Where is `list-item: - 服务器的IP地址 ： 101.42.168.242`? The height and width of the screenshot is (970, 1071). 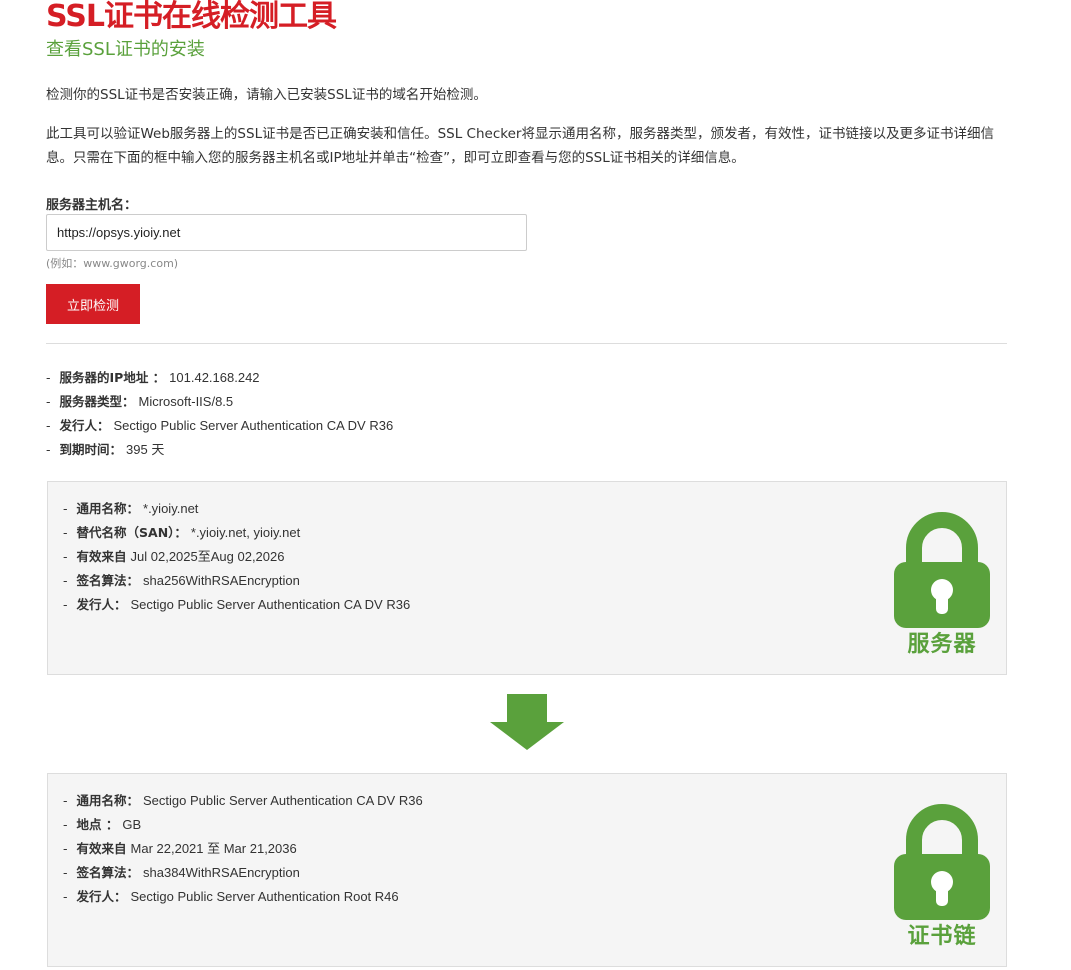
list-item: - 服务器的IP地址 ： 101.42.168.242 is located at coordinates (219, 378).